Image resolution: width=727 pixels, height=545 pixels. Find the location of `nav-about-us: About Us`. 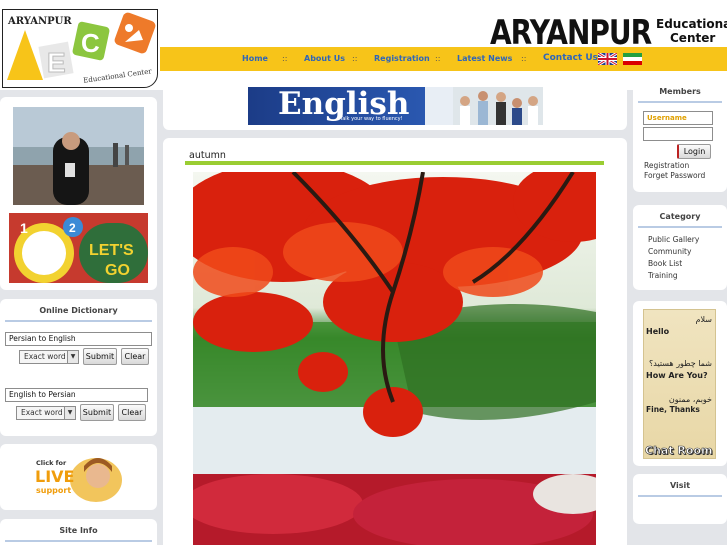

nav-about-us: About Us is located at coordinates (324, 58).